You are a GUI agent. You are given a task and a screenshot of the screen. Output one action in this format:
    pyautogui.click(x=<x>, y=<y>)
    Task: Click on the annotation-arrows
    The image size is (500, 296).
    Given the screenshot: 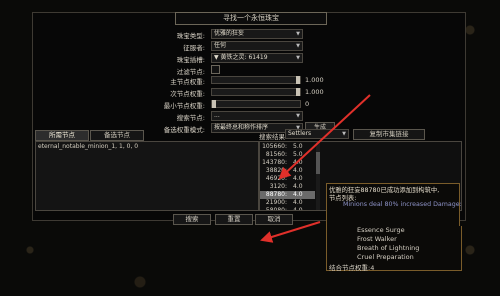 What is the action you would take?
    pyautogui.click(x=315, y=168)
    